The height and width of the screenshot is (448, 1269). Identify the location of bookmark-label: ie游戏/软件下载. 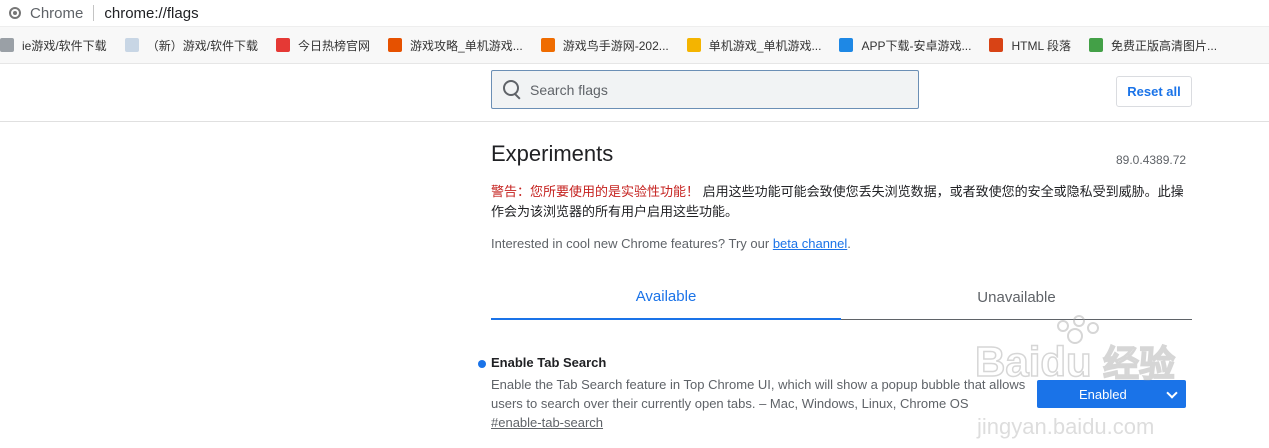
(64, 45).